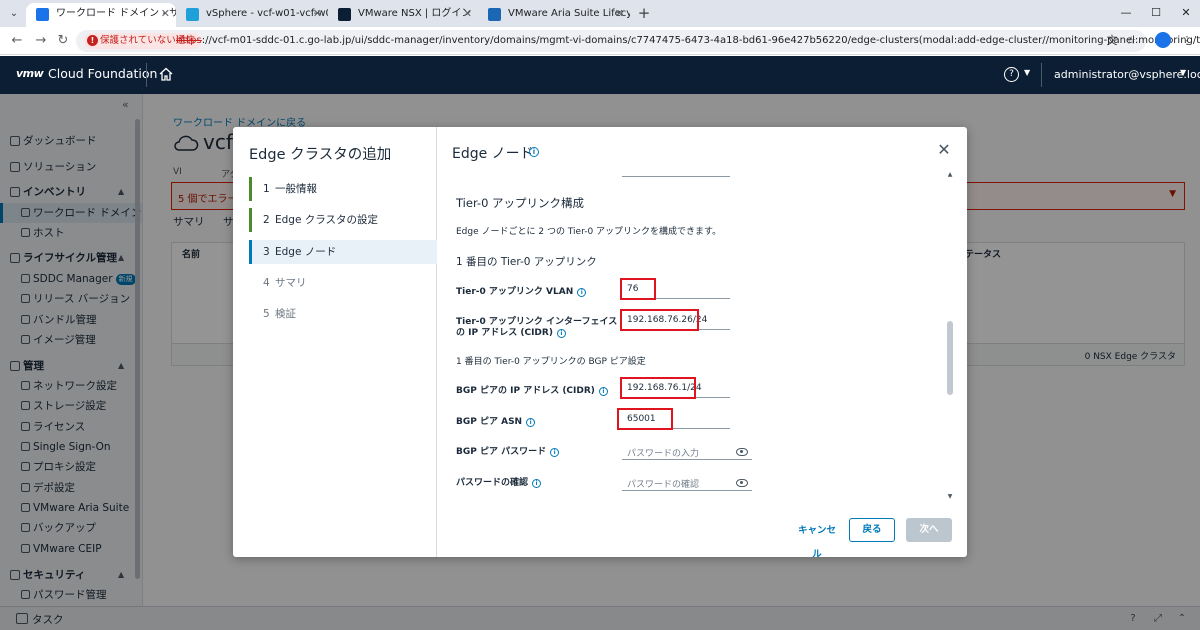 This screenshot has height=630, width=1200. Describe the element at coordinates (950, 358) in the screenshot. I see `scrollbar-thumb` at that location.